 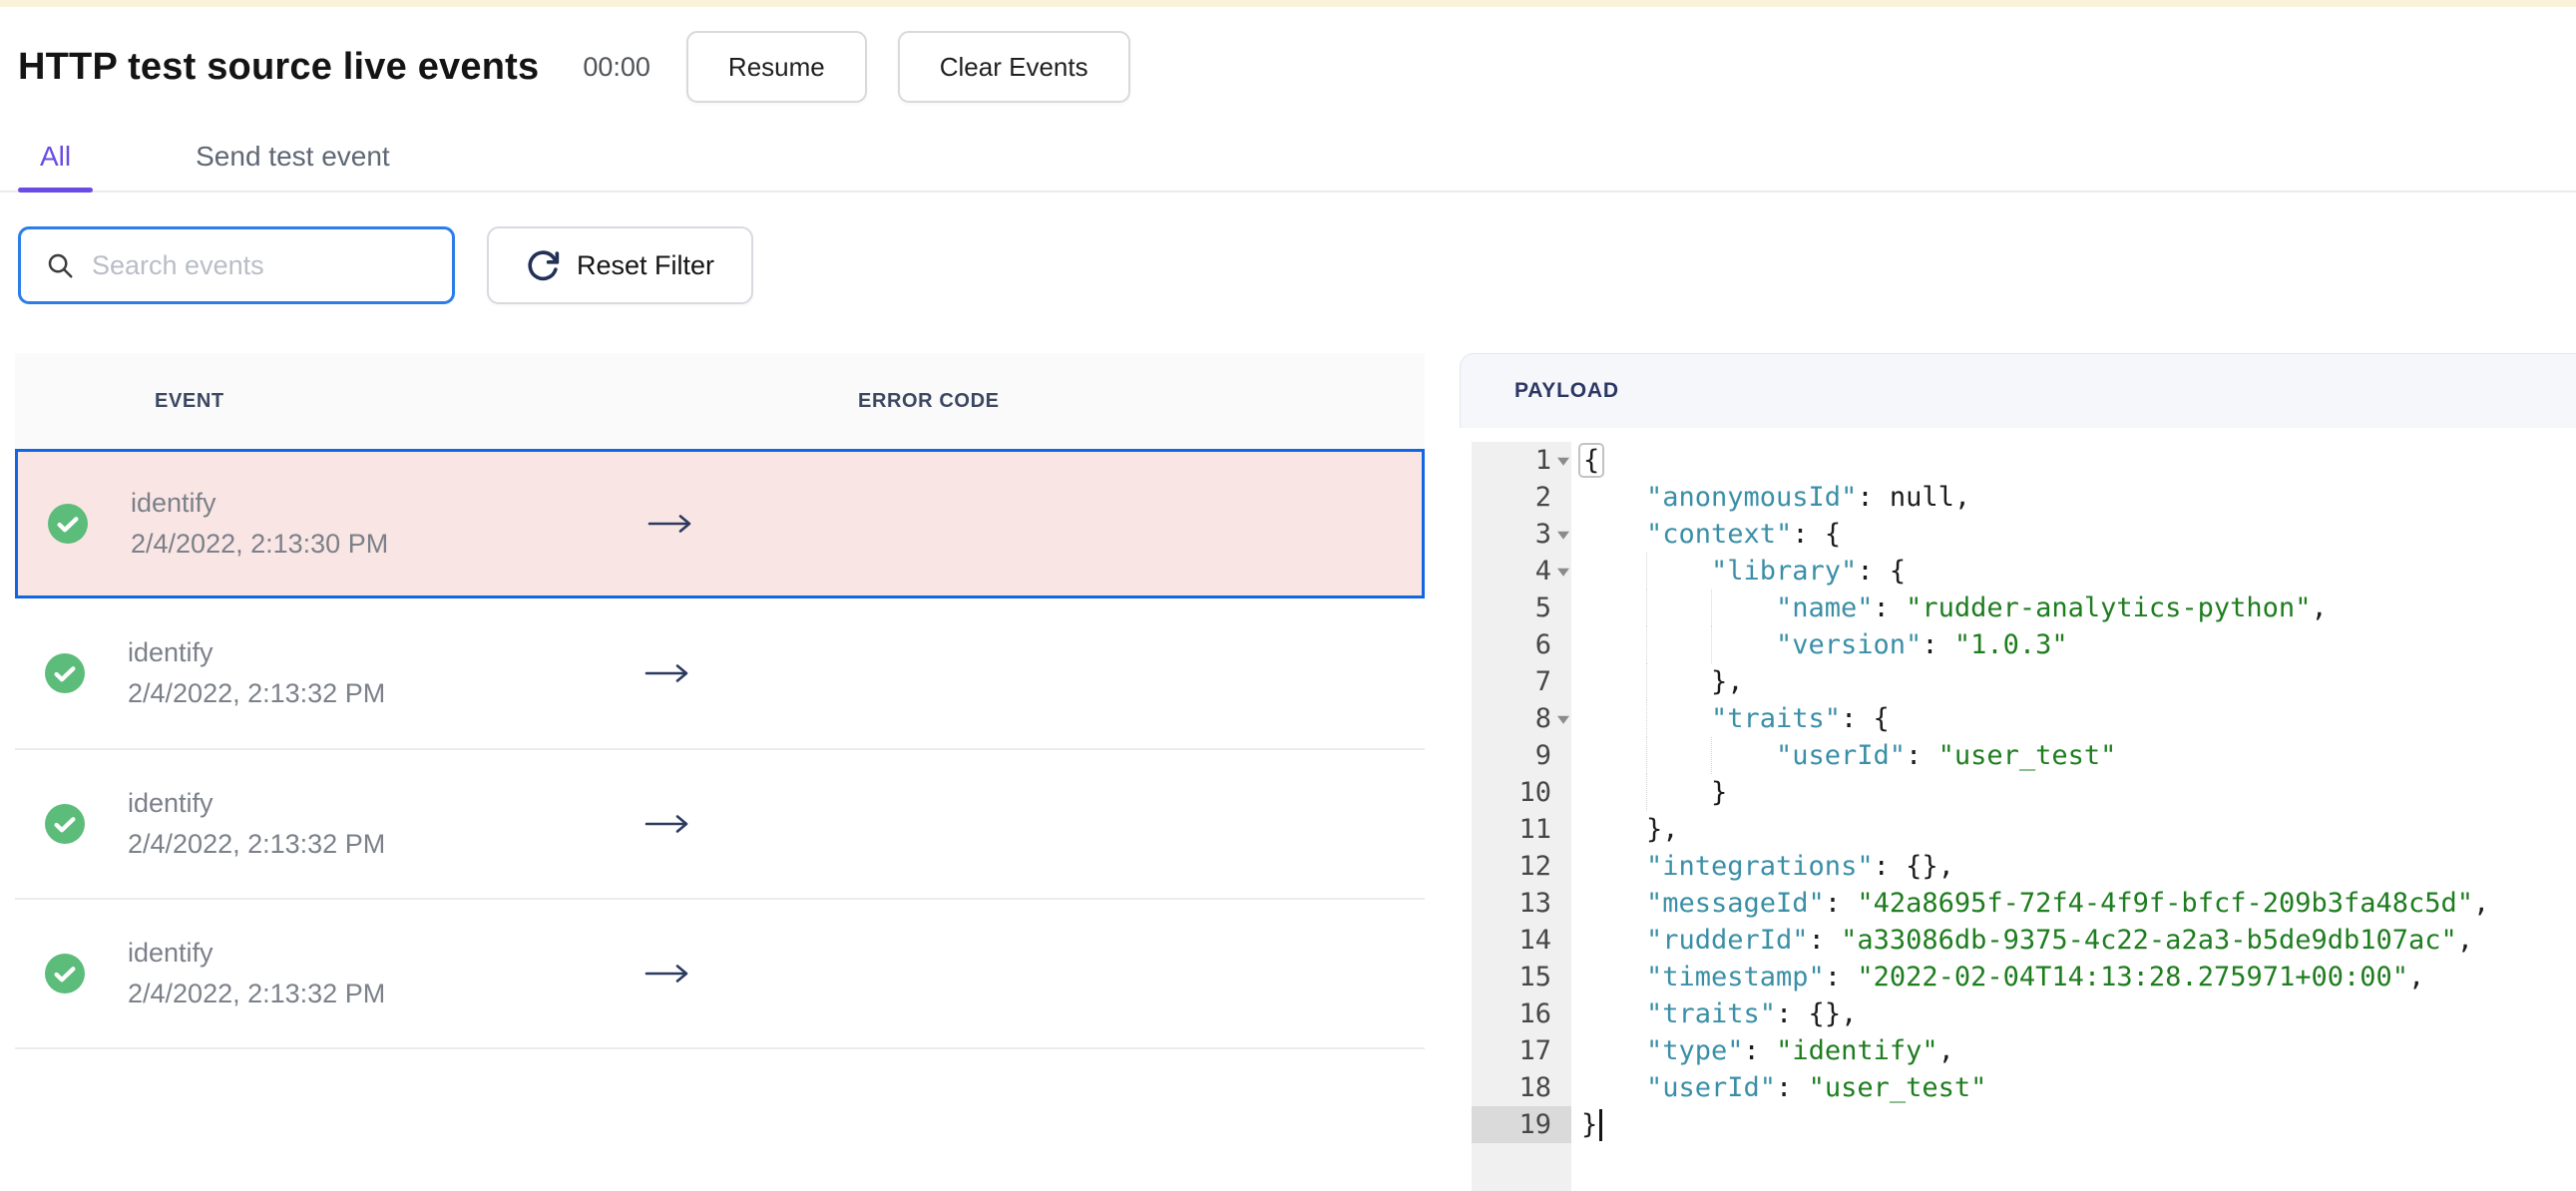 What do you see at coordinates (720, 401) in the screenshot?
I see `events-table-header: EVENT ERROR CODE` at bounding box center [720, 401].